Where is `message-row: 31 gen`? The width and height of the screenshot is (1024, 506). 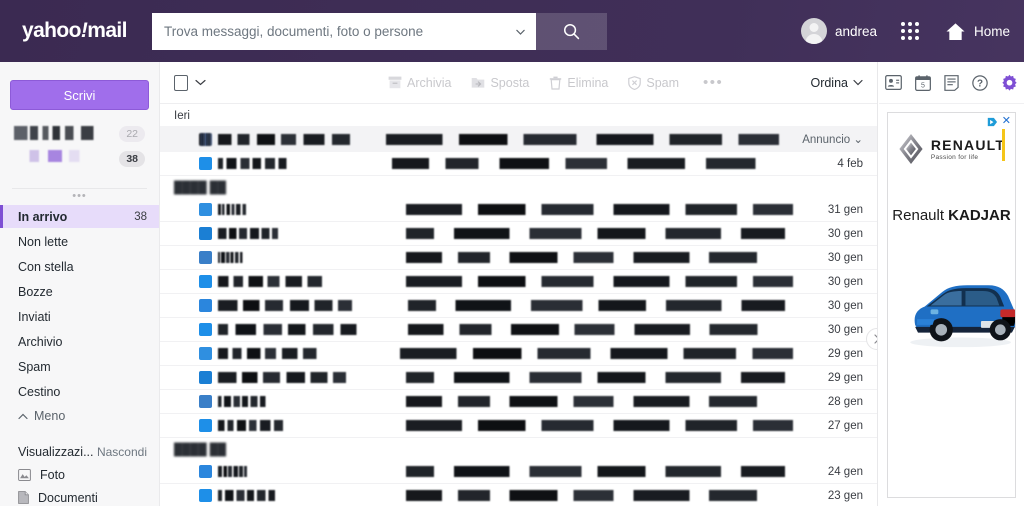
message-row: 31 gen is located at coordinates (518, 210).